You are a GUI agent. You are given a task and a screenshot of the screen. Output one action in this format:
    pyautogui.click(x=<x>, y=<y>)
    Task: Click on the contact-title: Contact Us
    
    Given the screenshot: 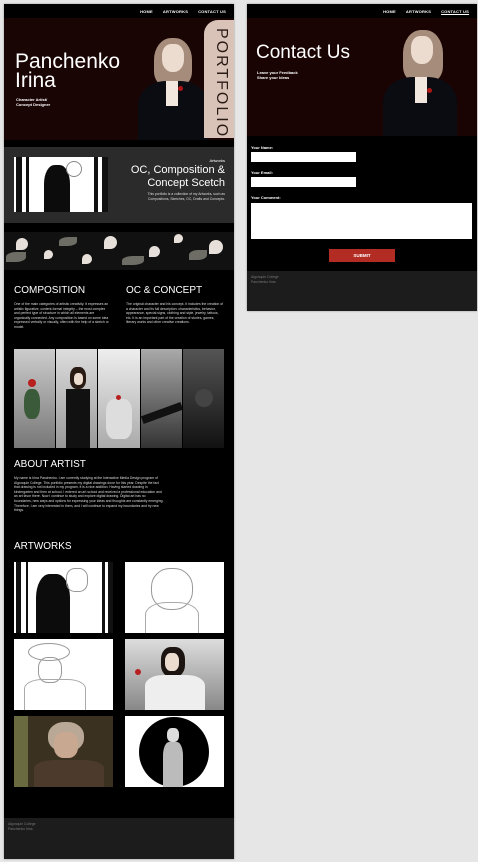 What is the action you would take?
    pyautogui.click(x=303, y=52)
    